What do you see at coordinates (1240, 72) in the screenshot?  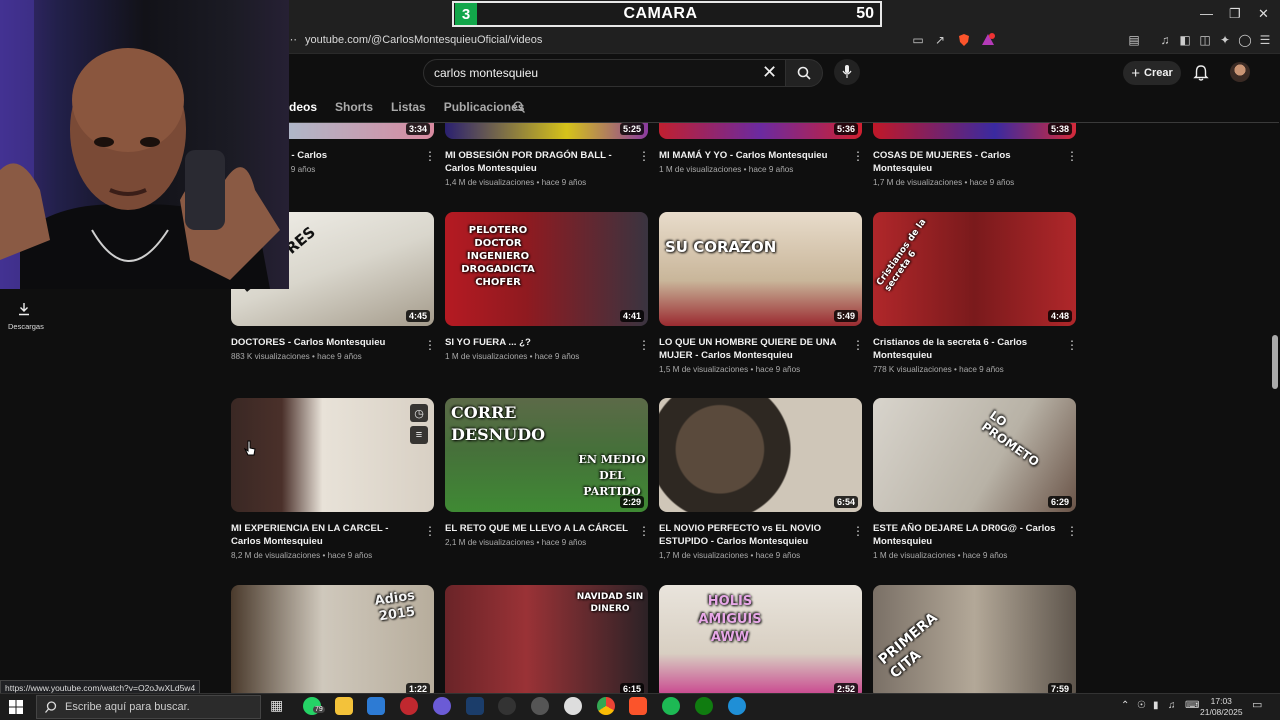 I see `avatar` at bounding box center [1240, 72].